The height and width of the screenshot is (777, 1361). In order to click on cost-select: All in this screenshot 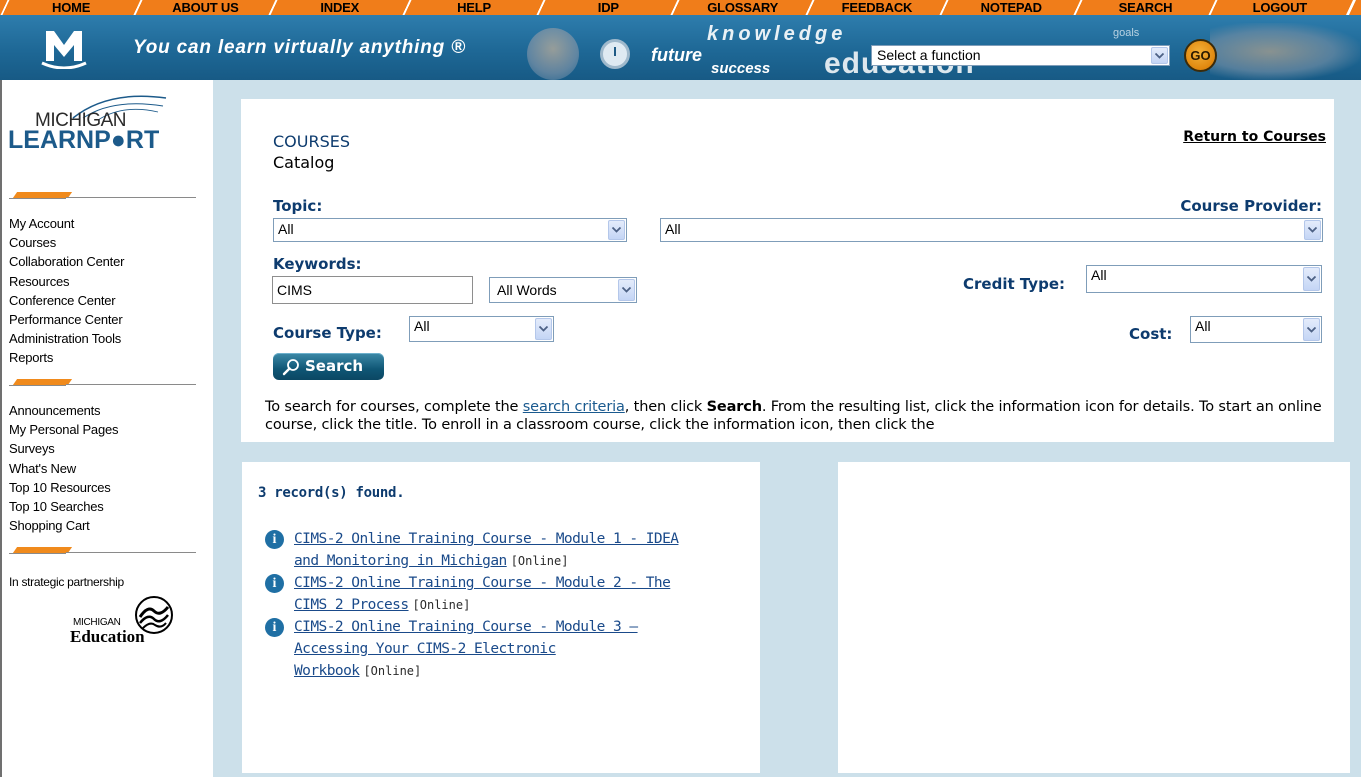, I will do `click(1256, 329)`.